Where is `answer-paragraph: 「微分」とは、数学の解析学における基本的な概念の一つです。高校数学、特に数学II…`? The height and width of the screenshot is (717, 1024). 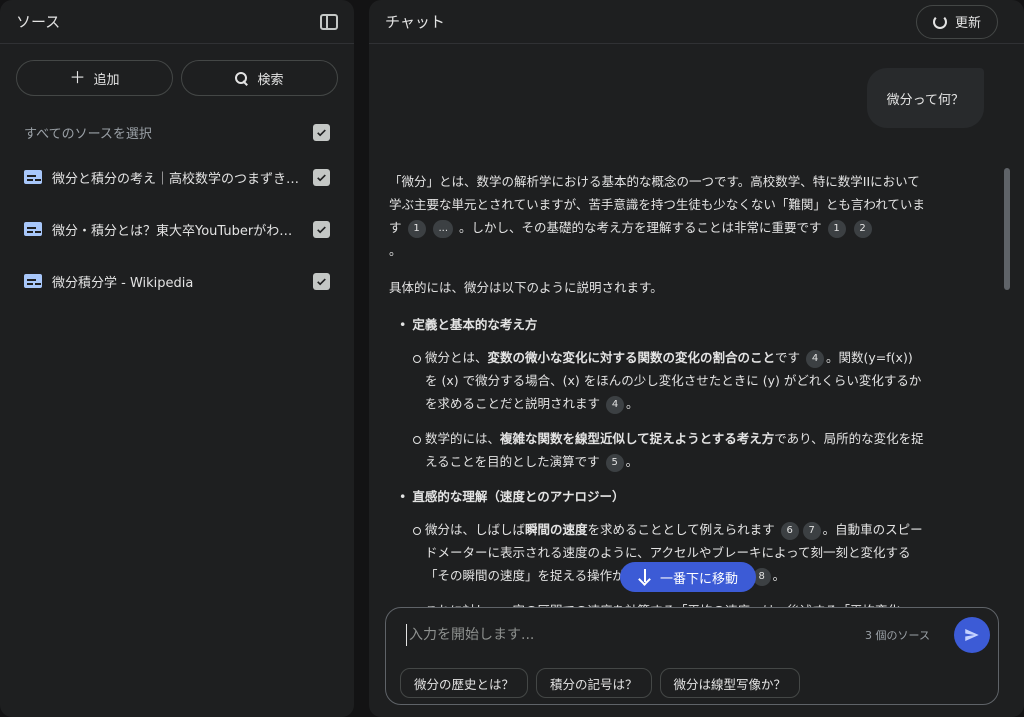
answer-paragraph: 「微分」とは、数学の解析学における基本的な概念の一つです。高校数学、特に数学II… is located at coordinates (659, 216).